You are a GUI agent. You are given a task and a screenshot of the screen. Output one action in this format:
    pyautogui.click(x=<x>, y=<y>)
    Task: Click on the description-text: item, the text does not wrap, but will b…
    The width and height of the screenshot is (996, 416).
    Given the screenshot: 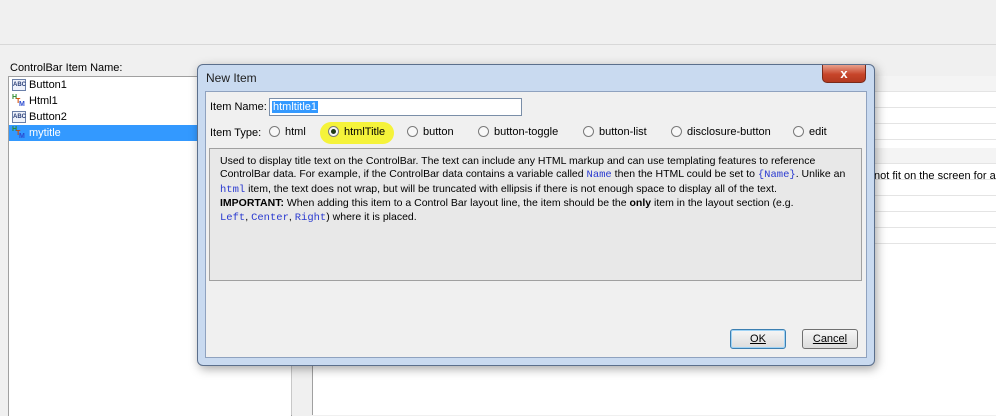 What is the action you would take?
    pyautogui.click(x=512, y=188)
    